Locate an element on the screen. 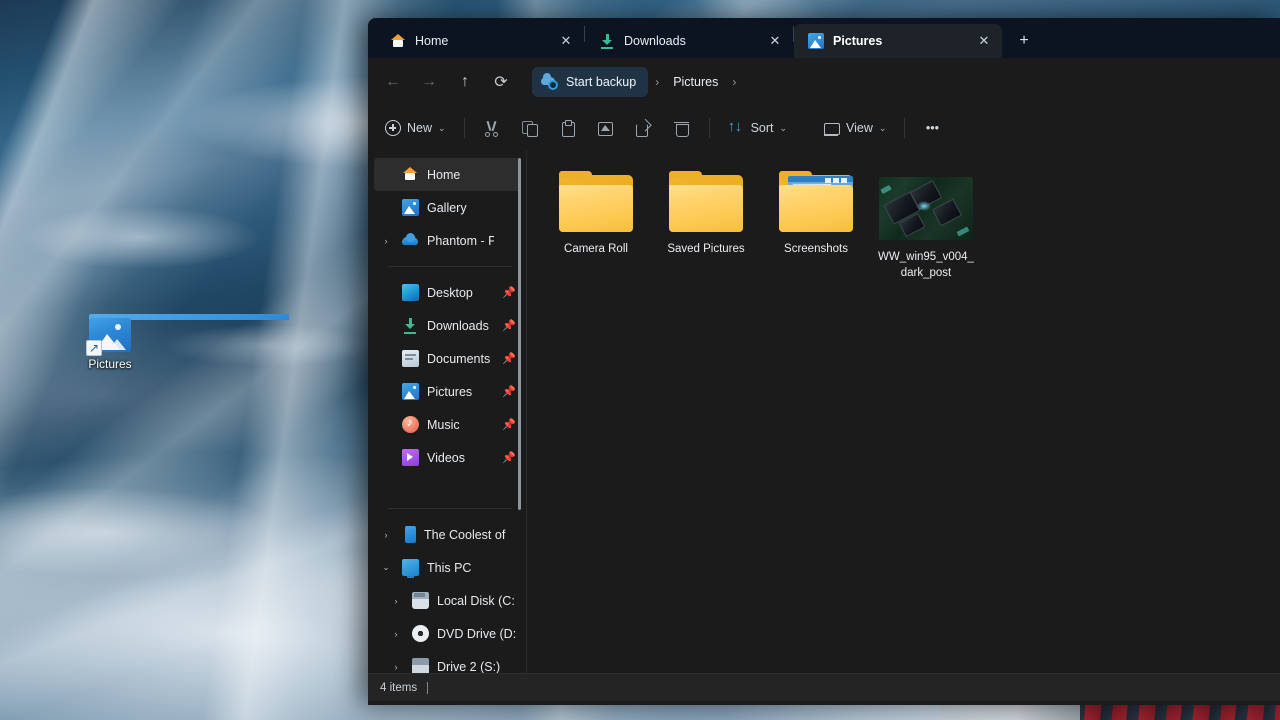 The height and width of the screenshot is (720, 1280). new-button-label: New is located at coordinates (420, 128).